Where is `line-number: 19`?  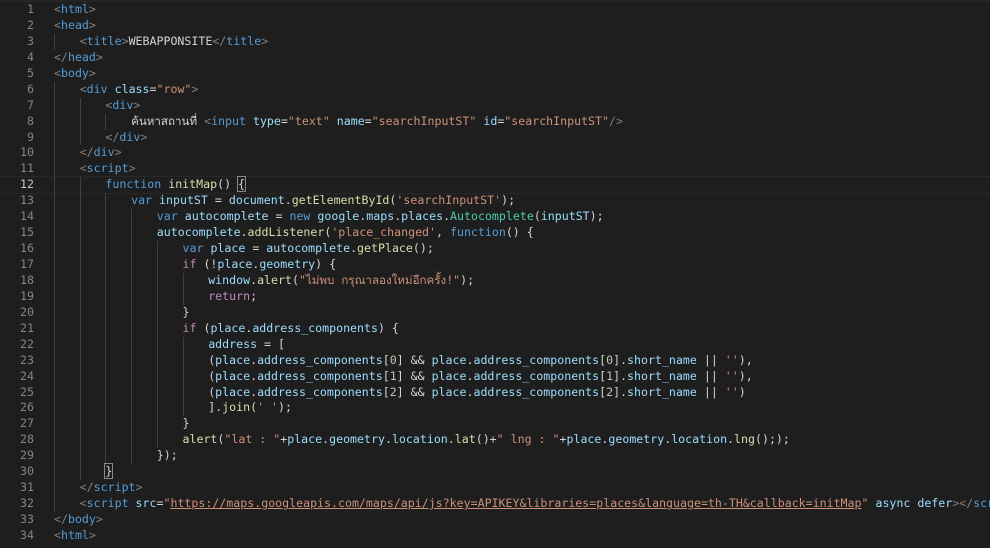
line-number: 19 is located at coordinates (27, 295).